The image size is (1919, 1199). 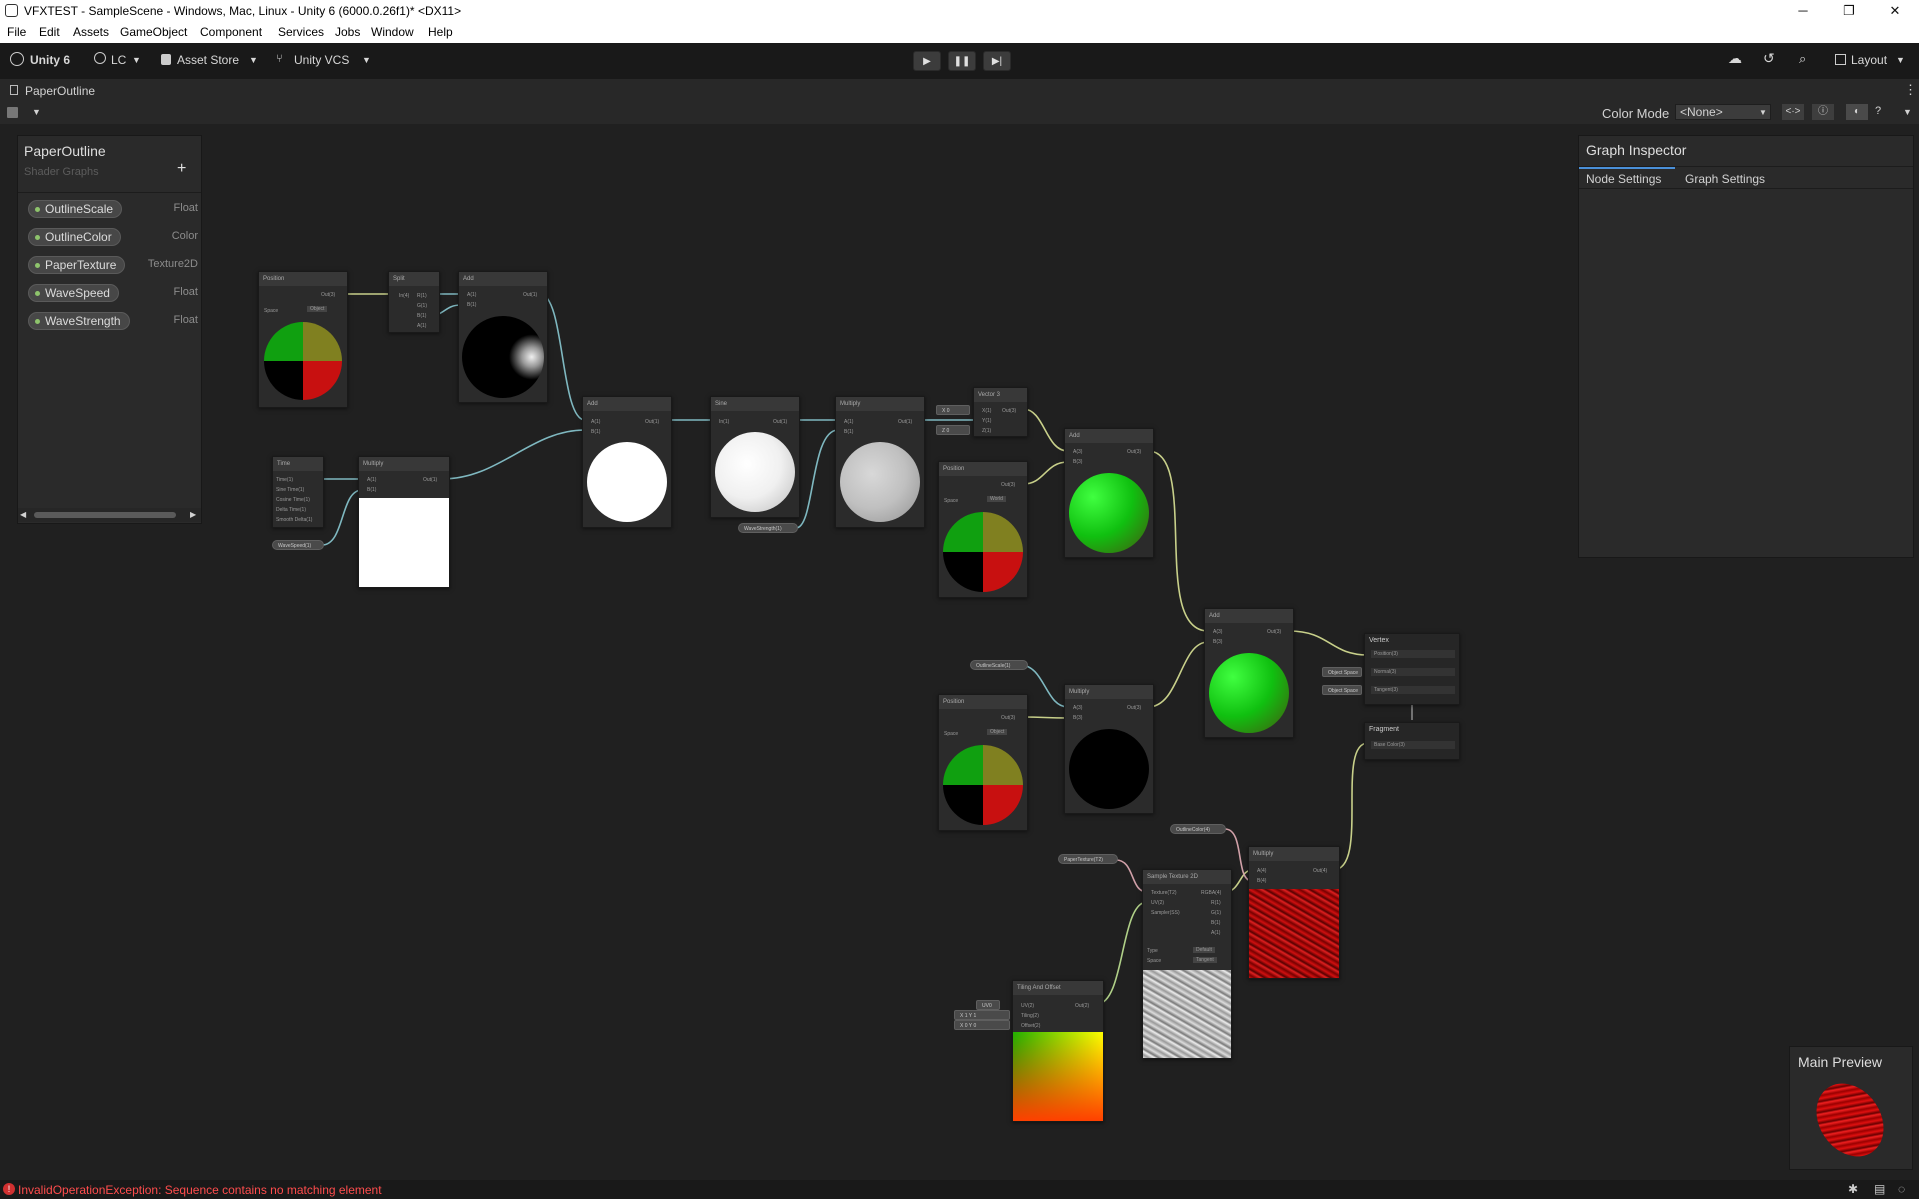 I want to click on property-pill: OutlineColor, so click(x=74, y=237).